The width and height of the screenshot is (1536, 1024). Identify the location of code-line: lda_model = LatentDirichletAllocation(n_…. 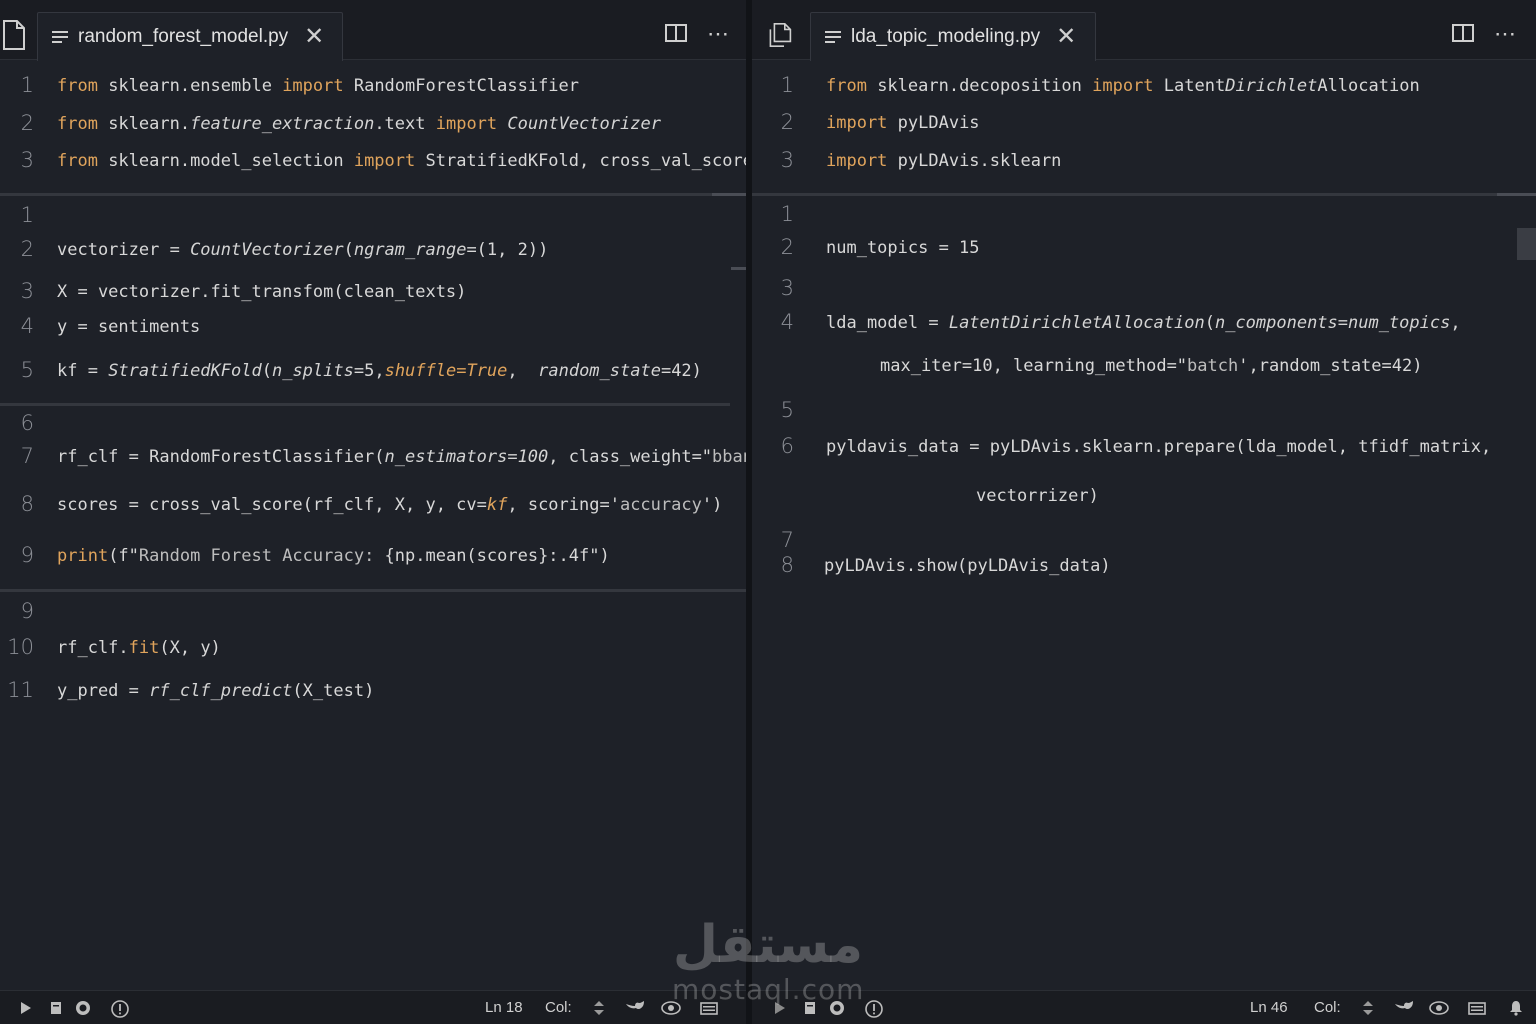
(1143, 323).